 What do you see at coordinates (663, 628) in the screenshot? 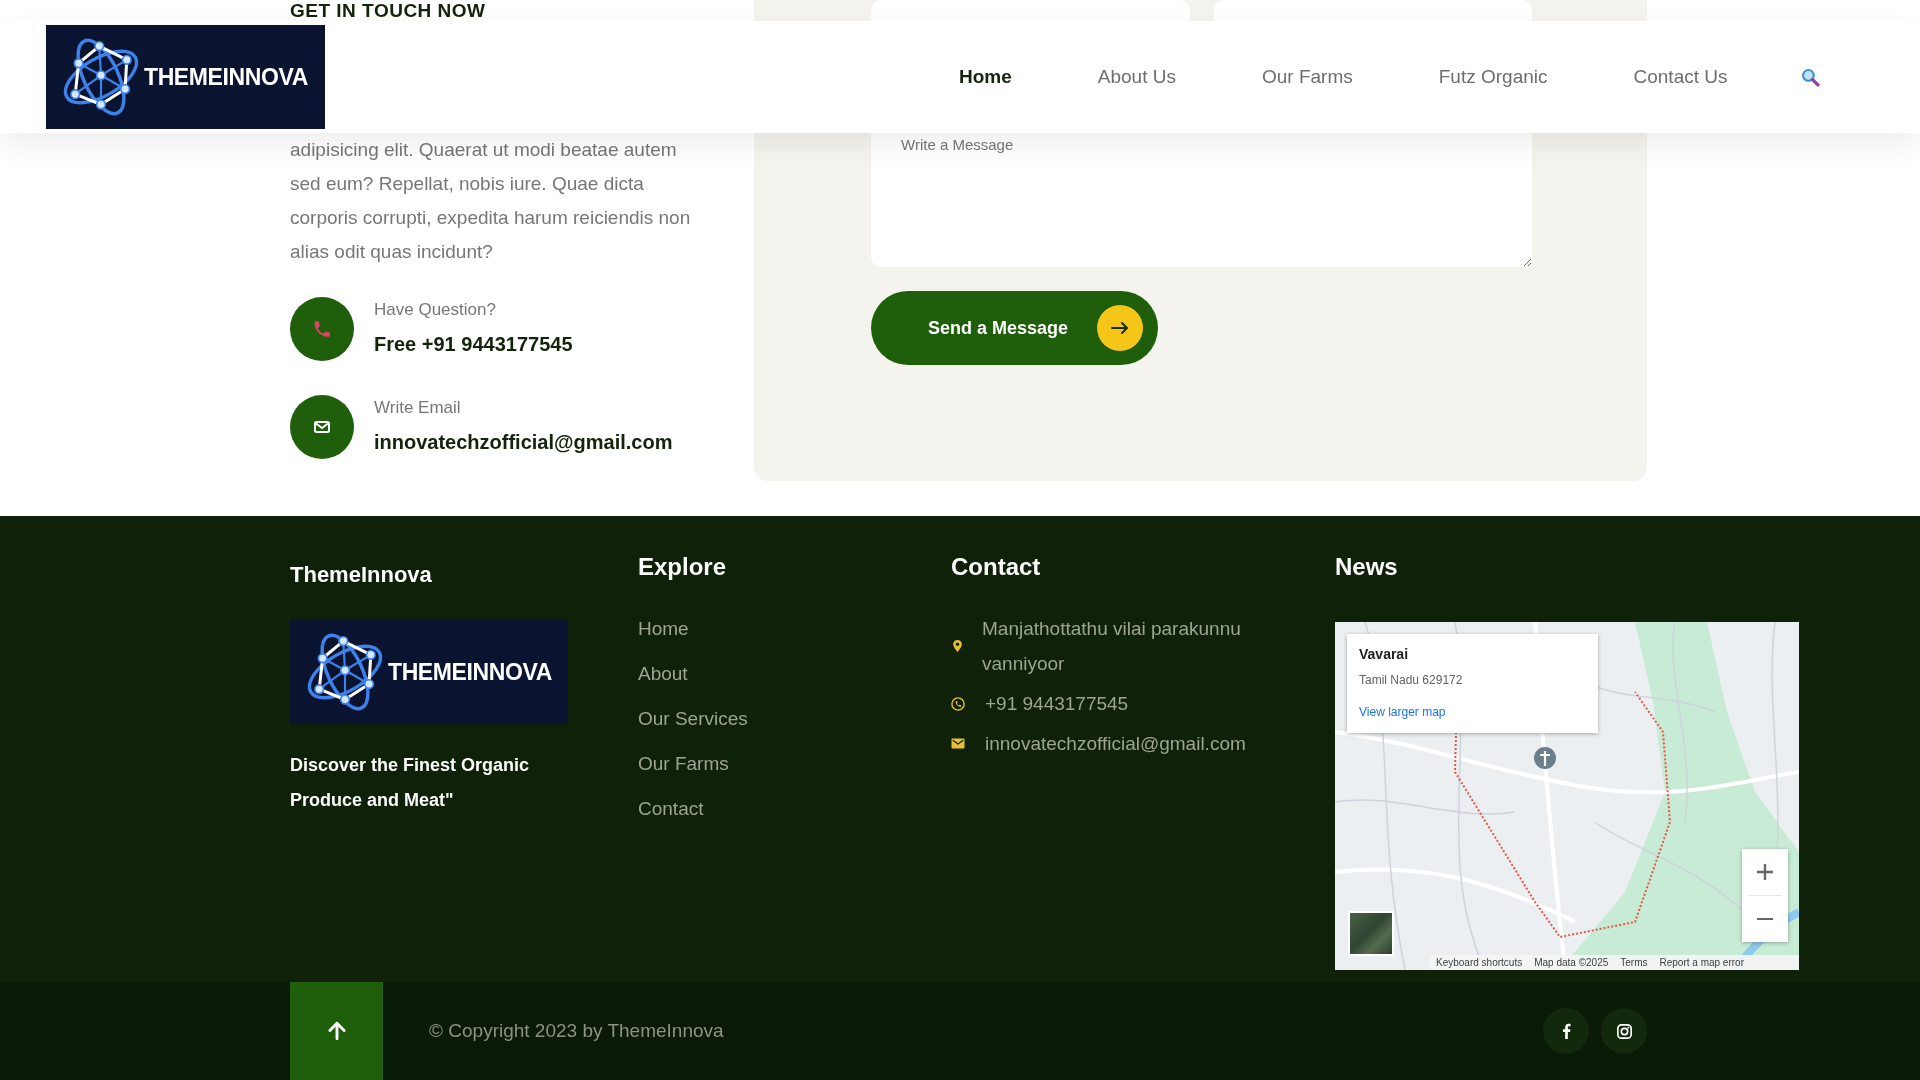
I see `footer-link: Home` at bounding box center [663, 628].